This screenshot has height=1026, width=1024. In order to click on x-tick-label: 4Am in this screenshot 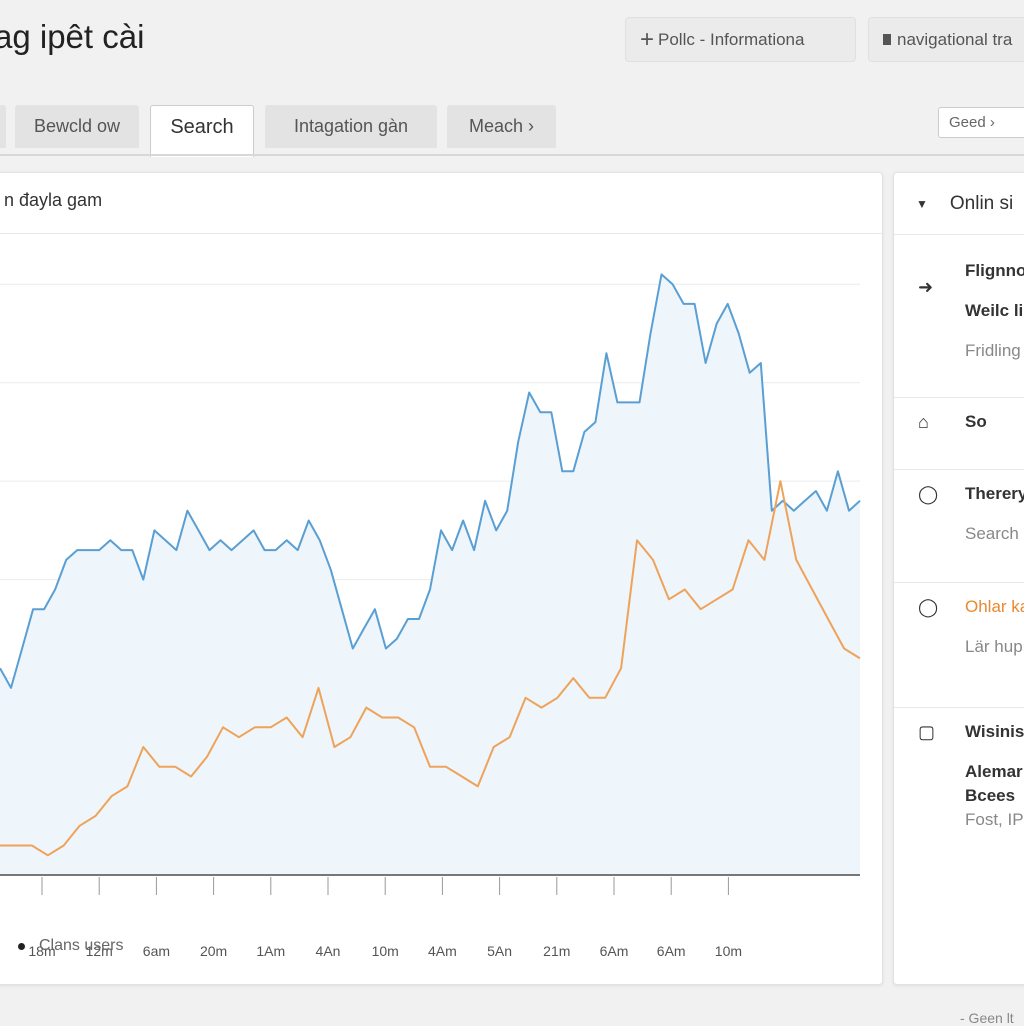, I will do `click(442, 951)`.